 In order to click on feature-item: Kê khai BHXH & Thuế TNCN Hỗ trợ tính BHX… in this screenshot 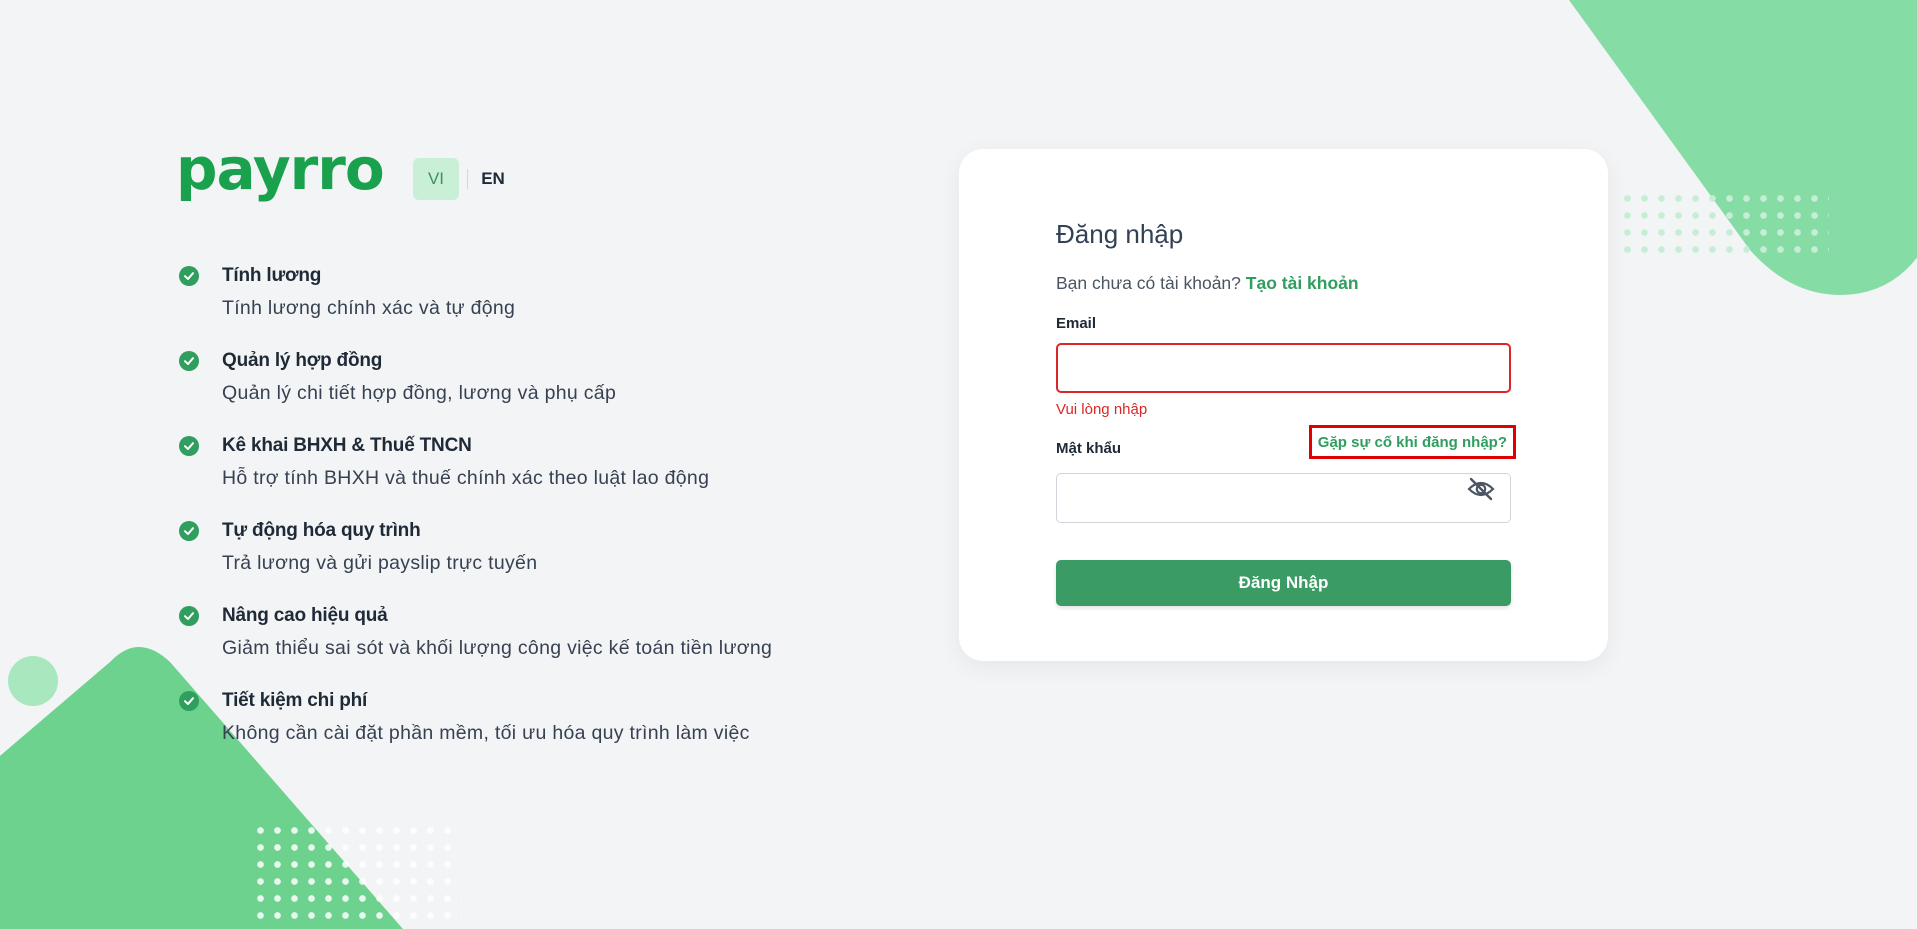, I will do `click(539, 474)`.